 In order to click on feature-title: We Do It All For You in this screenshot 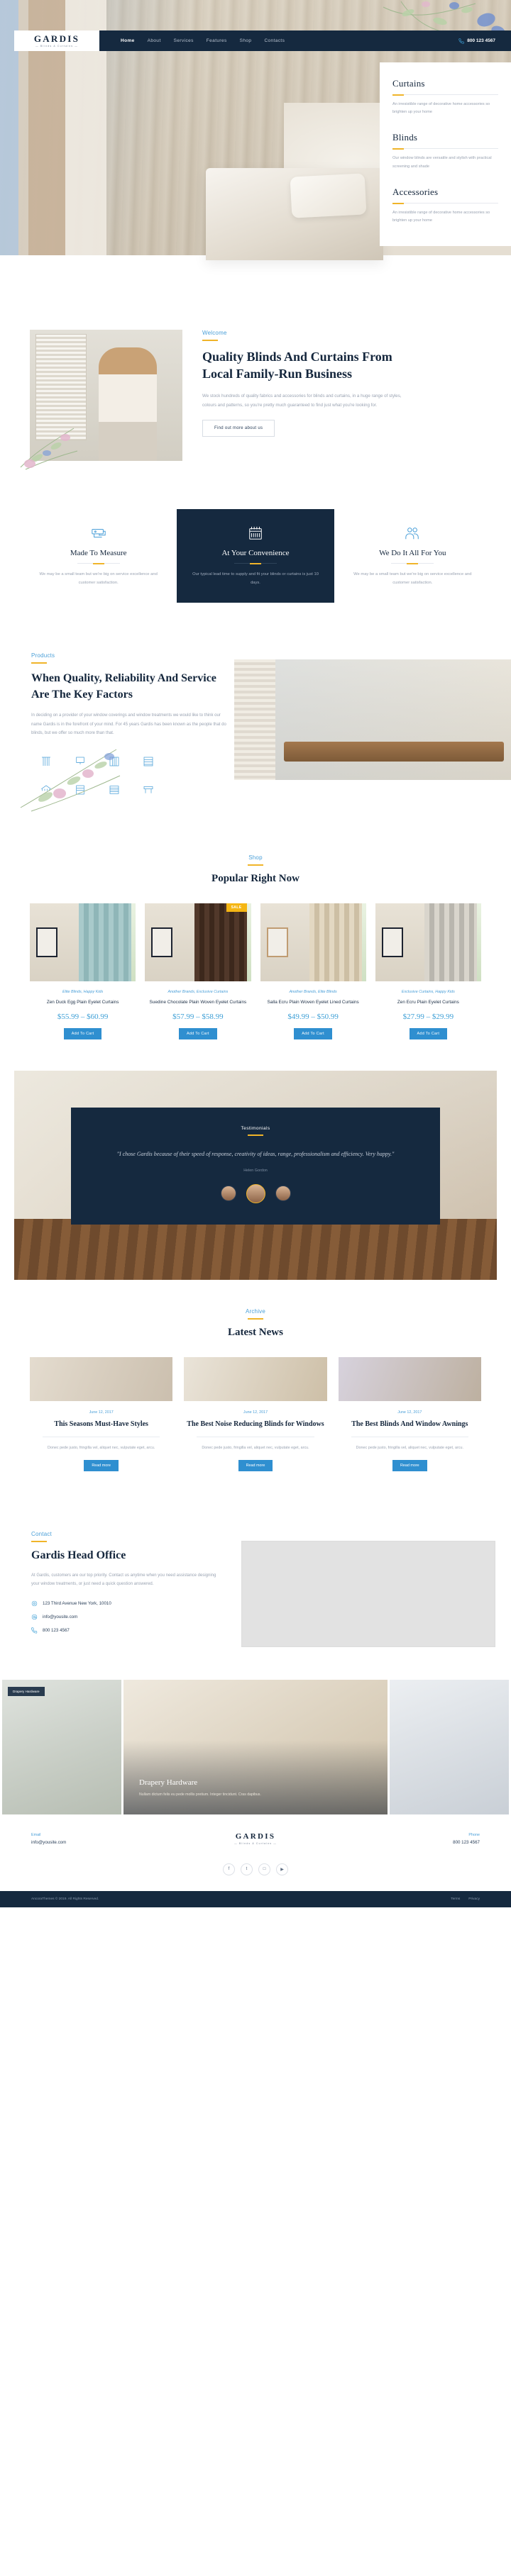, I will do `click(412, 553)`.